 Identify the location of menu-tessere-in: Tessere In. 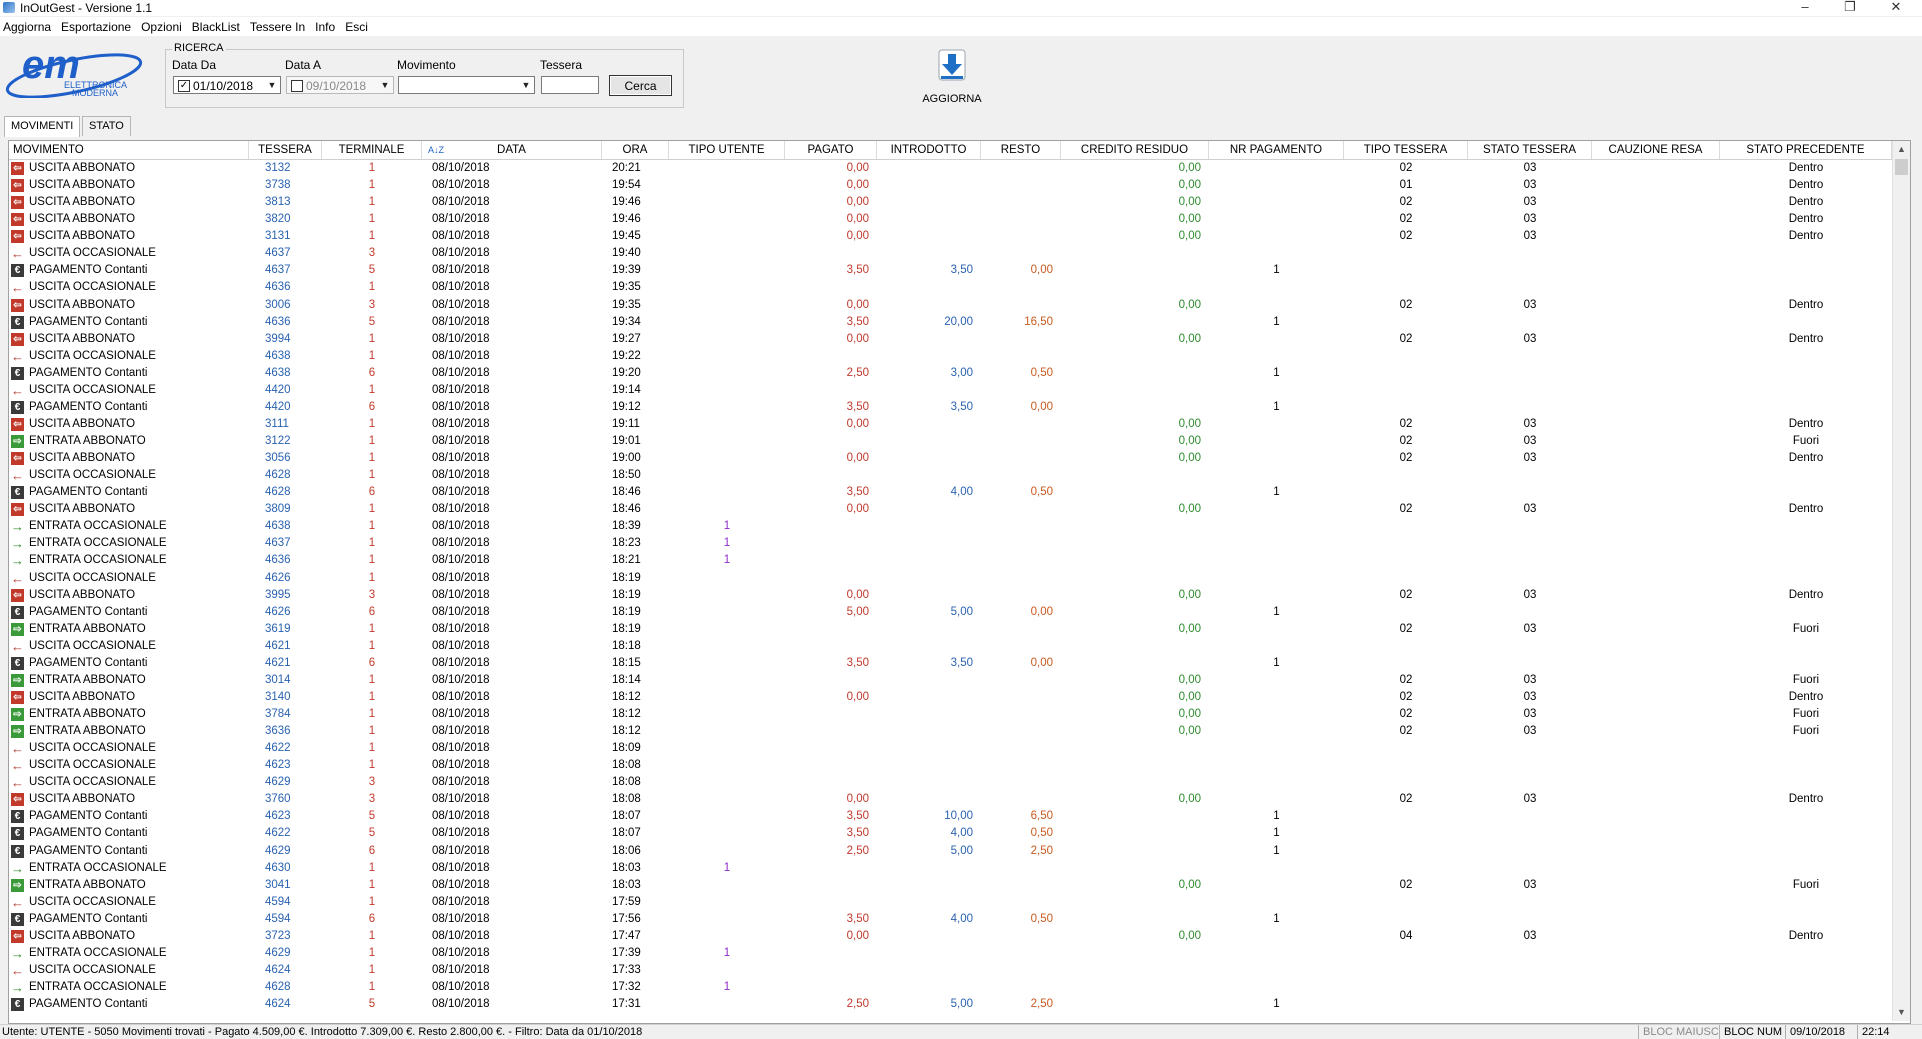
(279, 25).